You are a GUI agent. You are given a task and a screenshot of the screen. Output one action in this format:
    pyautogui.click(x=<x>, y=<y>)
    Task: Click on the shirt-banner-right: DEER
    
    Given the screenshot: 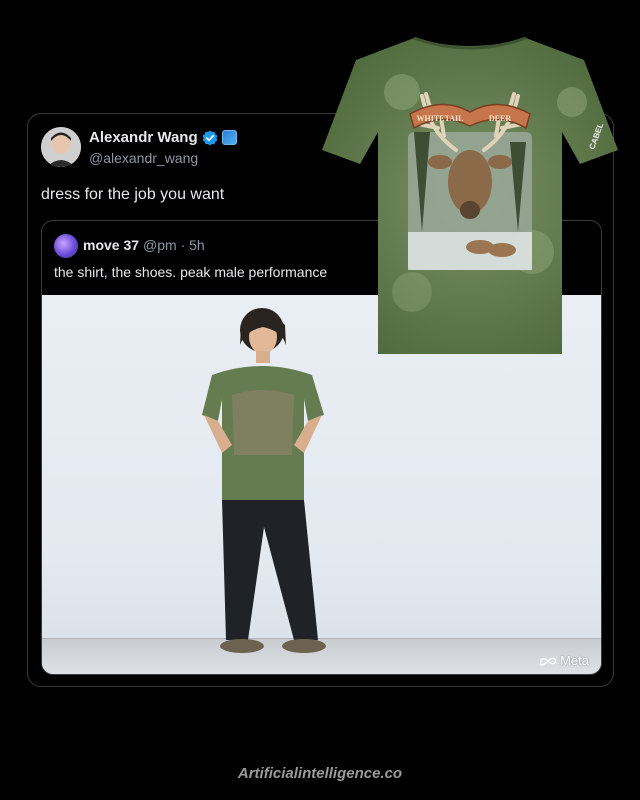 What is the action you would take?
    pyautogui.click(x=500, y=118)
    